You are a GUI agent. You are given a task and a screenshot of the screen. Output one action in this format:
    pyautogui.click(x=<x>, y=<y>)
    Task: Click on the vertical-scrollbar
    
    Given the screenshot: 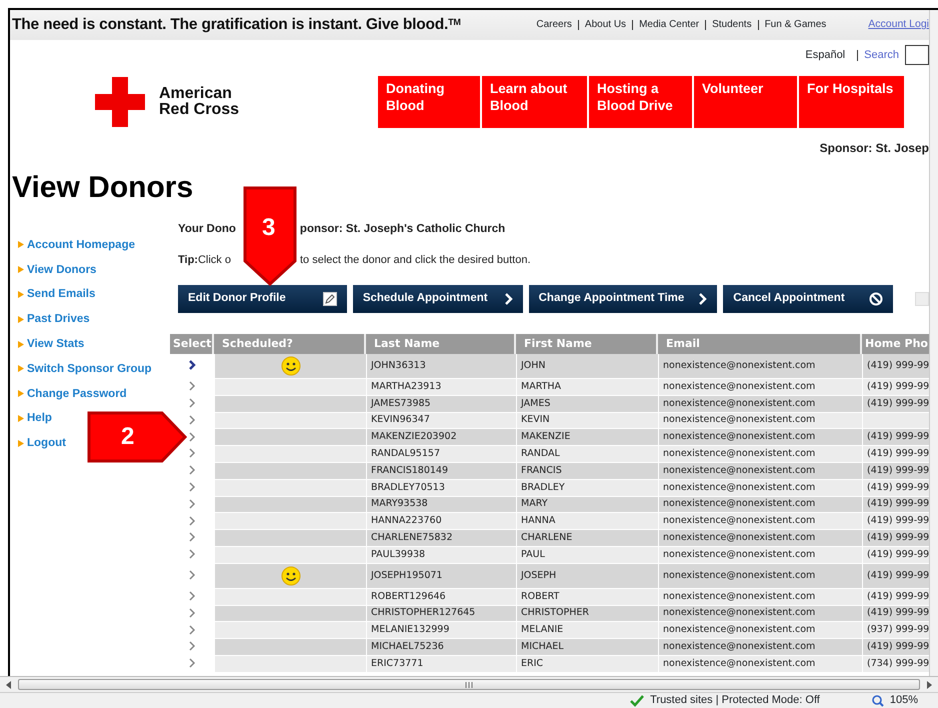 What is the action you would take?
    pyautogui.click(x=933, y=343)
    